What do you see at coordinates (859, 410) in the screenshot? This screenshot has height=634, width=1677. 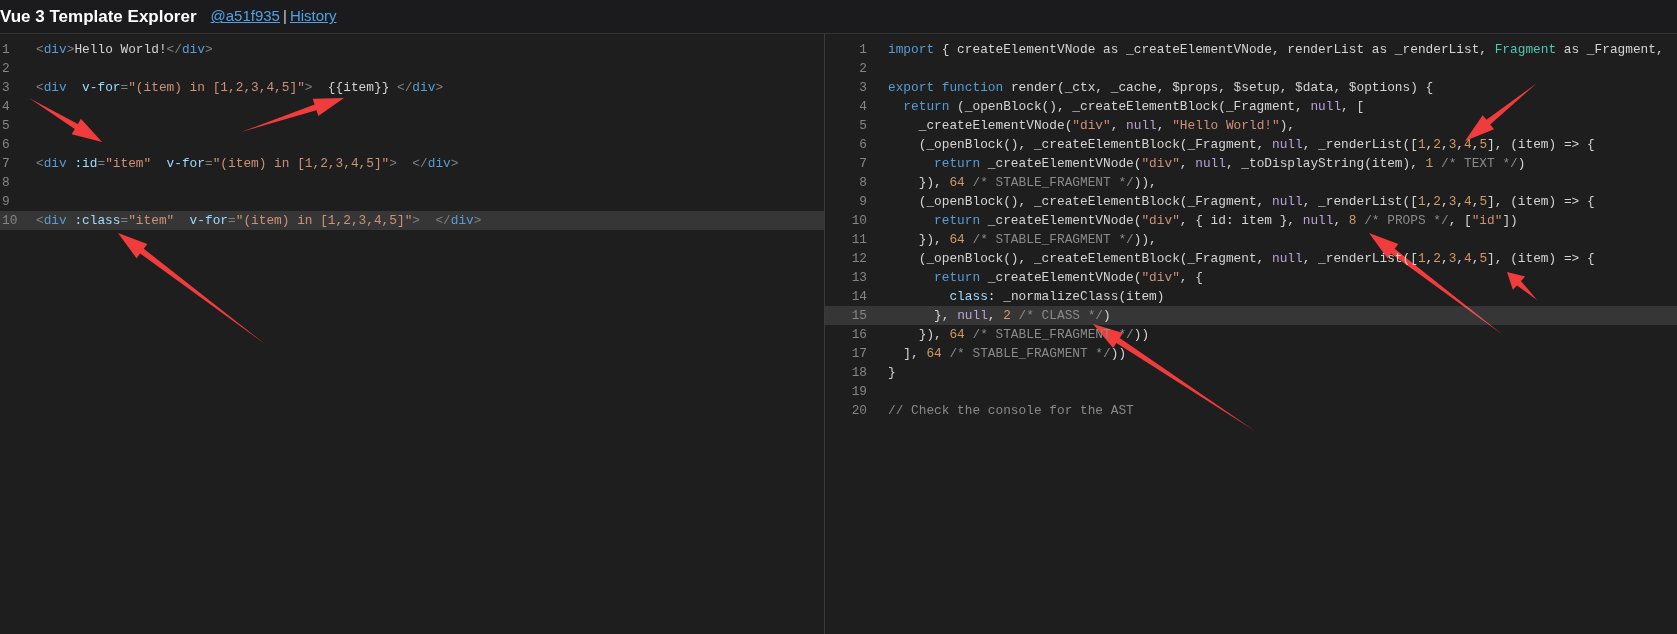 I see `line-number: 20` at bounding box center [859, 410].